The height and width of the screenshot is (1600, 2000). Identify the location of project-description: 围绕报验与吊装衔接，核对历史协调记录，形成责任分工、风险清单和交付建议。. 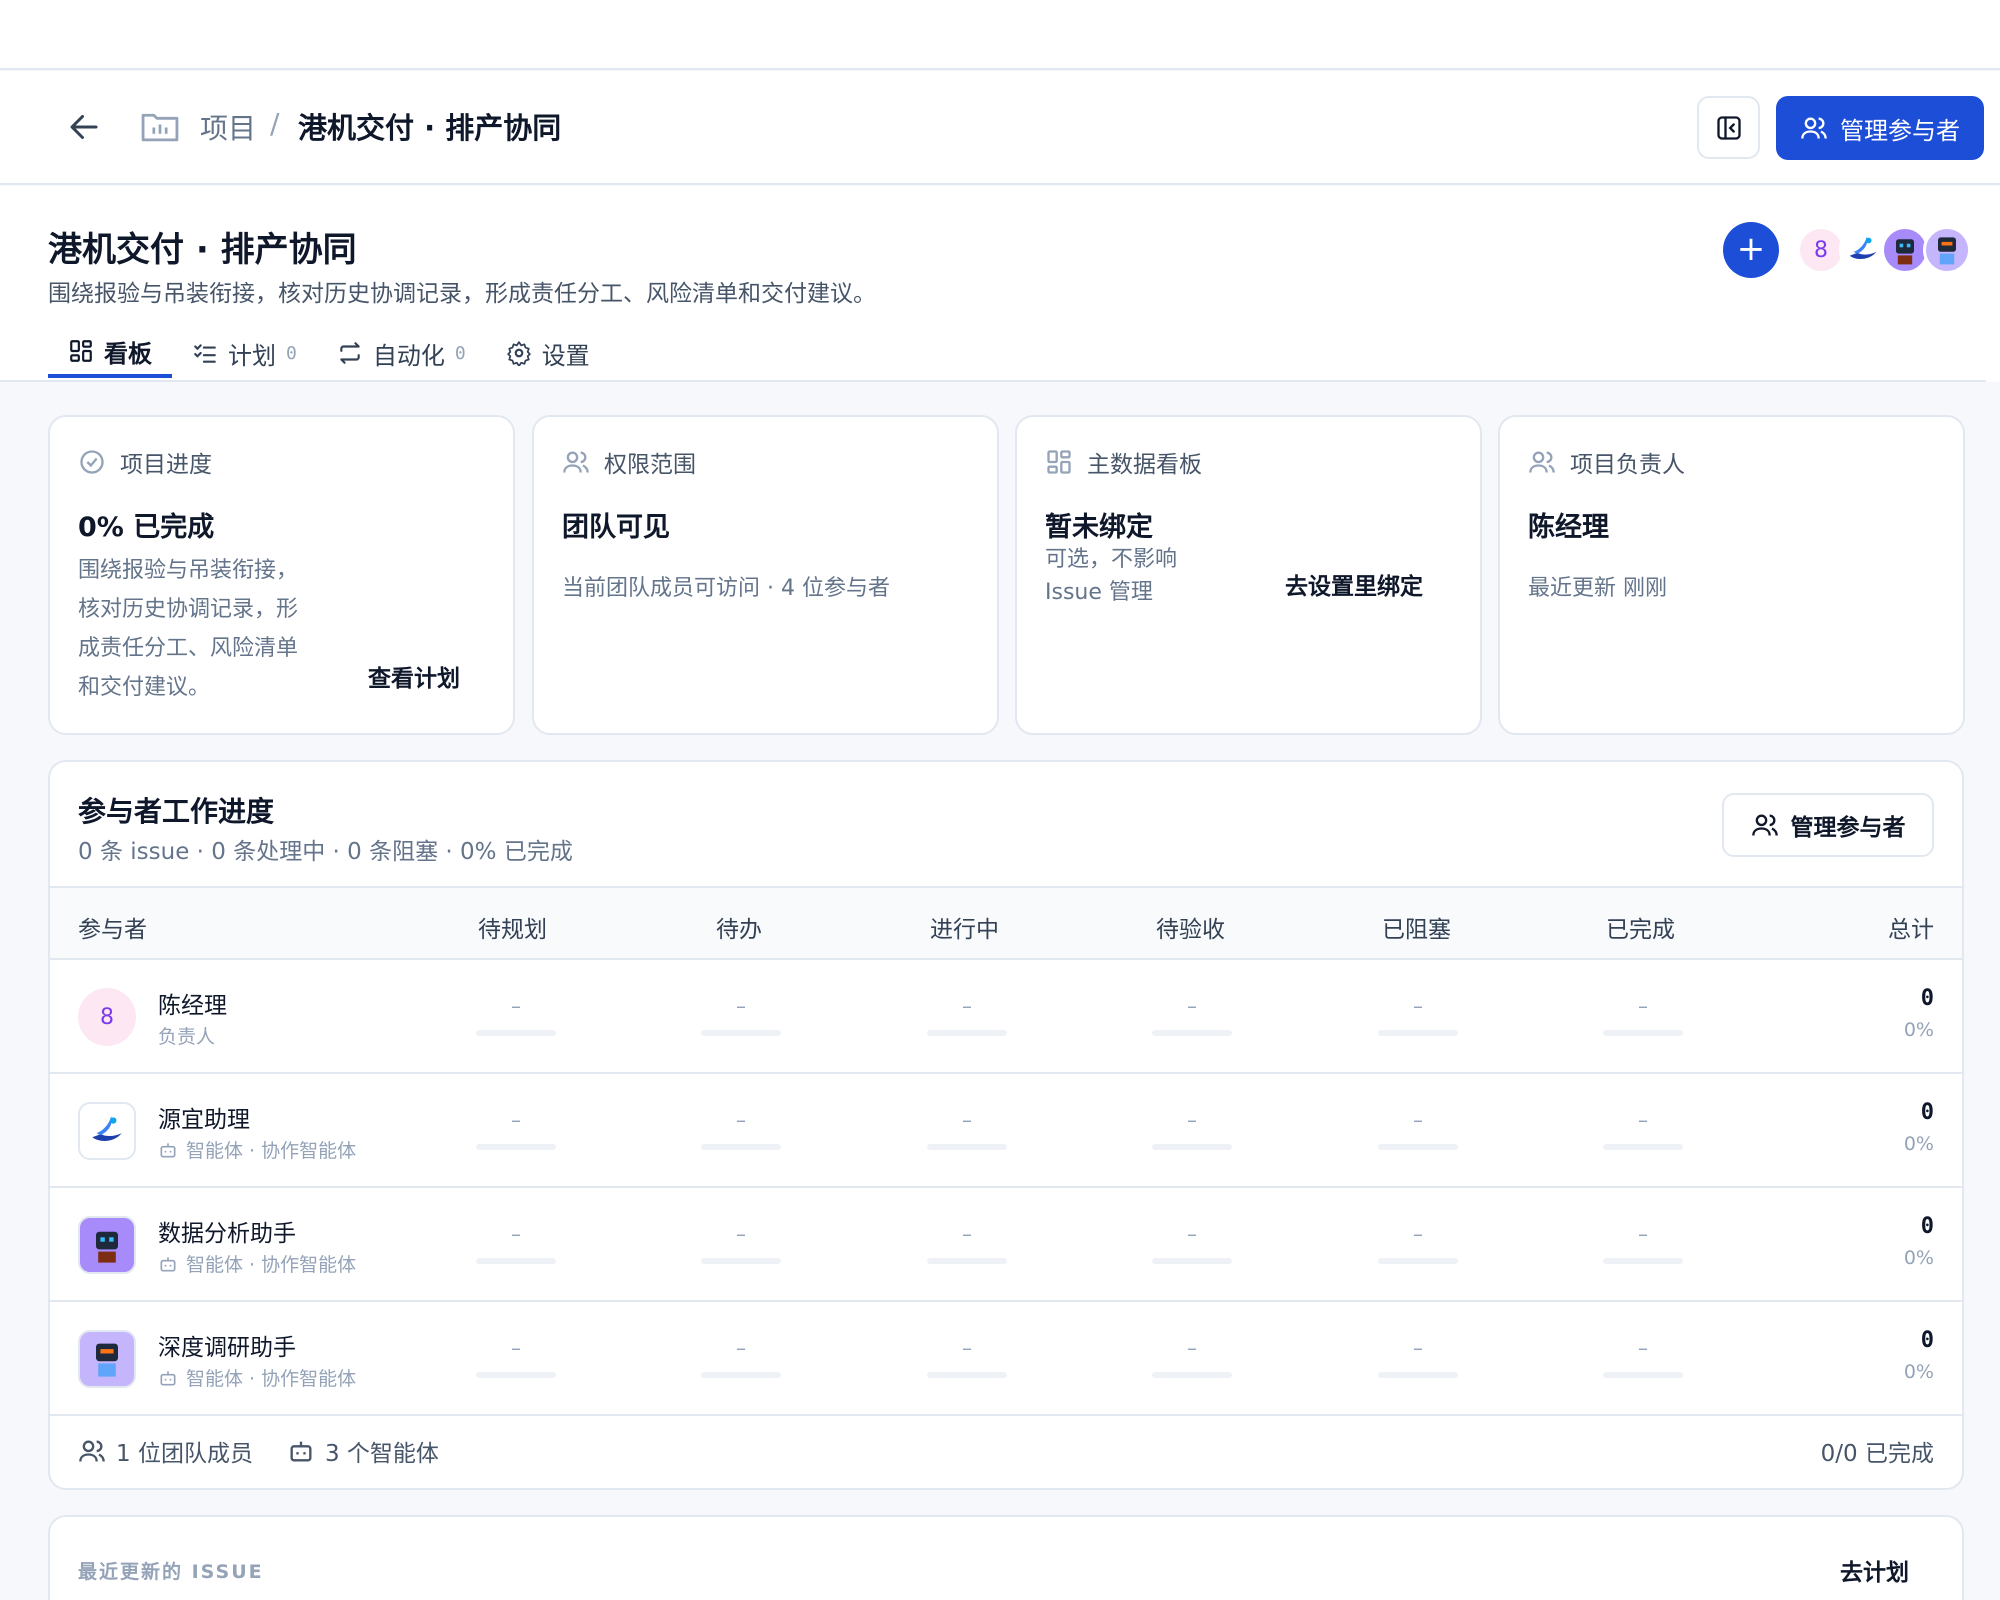
(462, 294).